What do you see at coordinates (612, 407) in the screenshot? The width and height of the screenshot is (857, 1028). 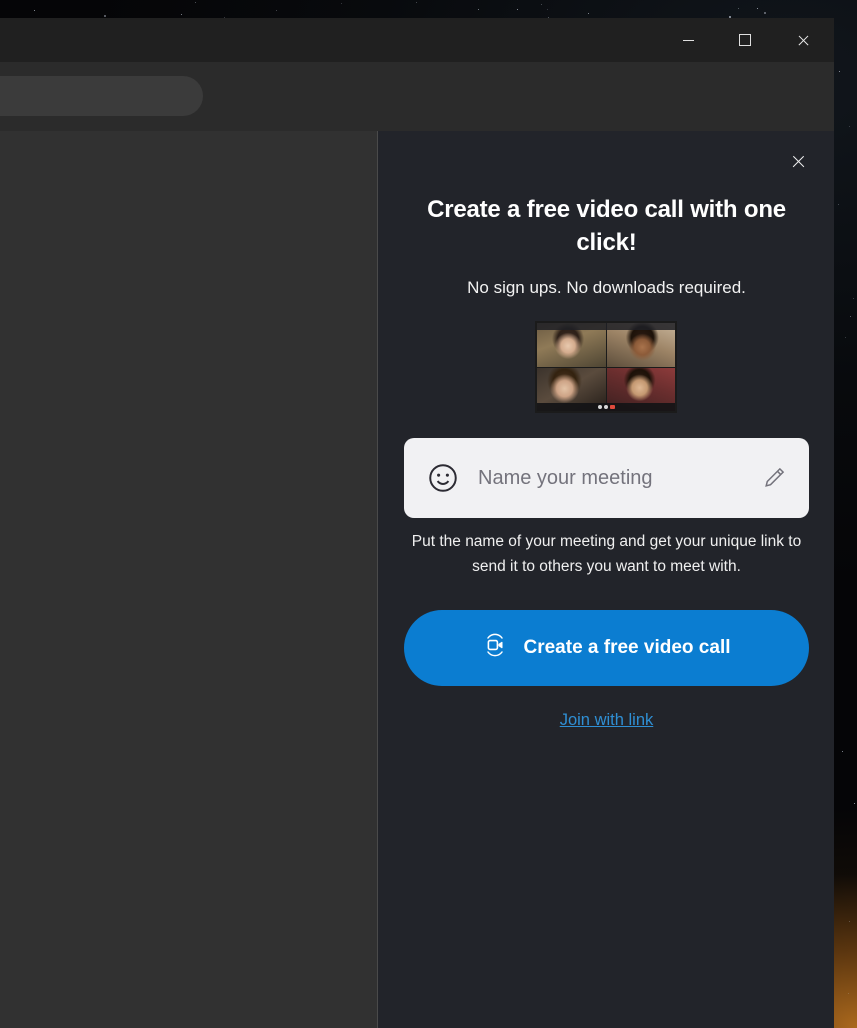 I see `end-call-dot` at bounding box center [612, 407].